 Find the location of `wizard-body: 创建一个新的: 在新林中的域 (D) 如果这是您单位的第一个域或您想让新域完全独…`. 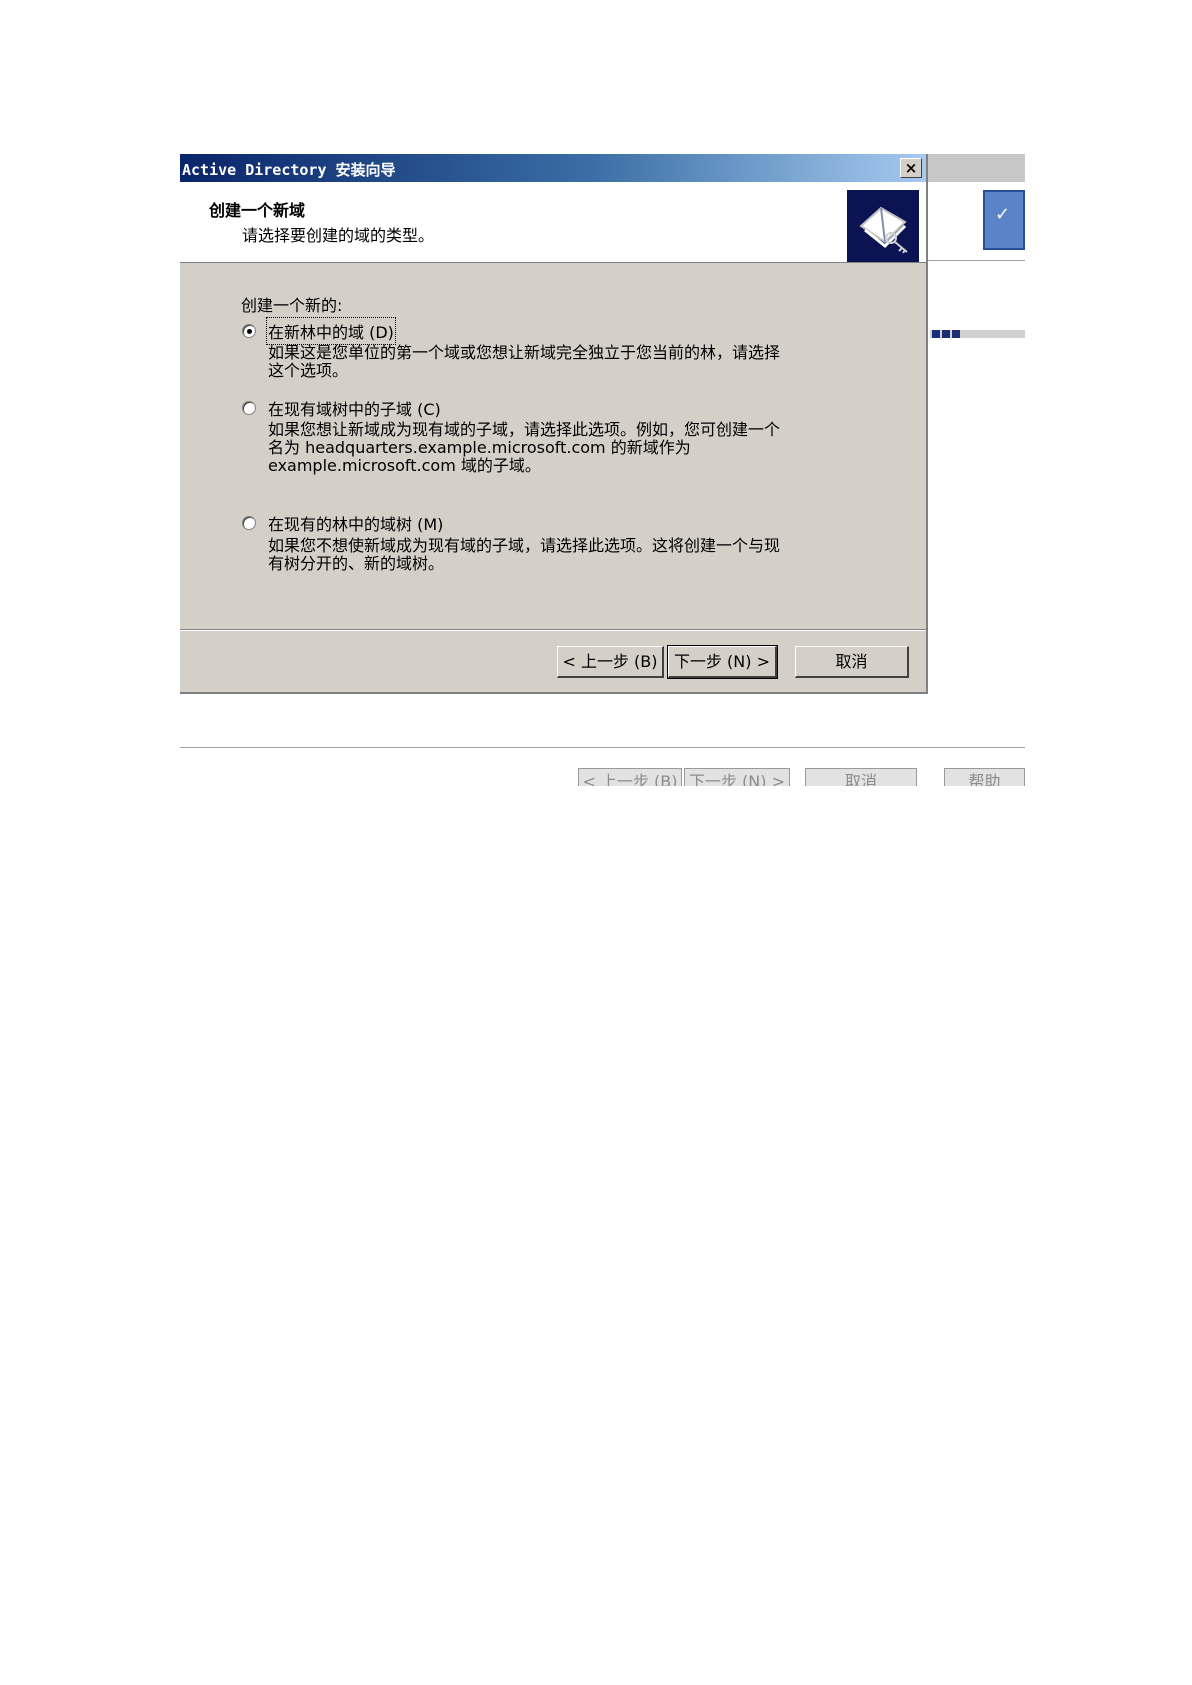

wizard-body: 创建一个新的: 在新林中的域 (D) 如果这是您单位的第一个域或您想让新域完全独… is located at coordinates (553, 438).